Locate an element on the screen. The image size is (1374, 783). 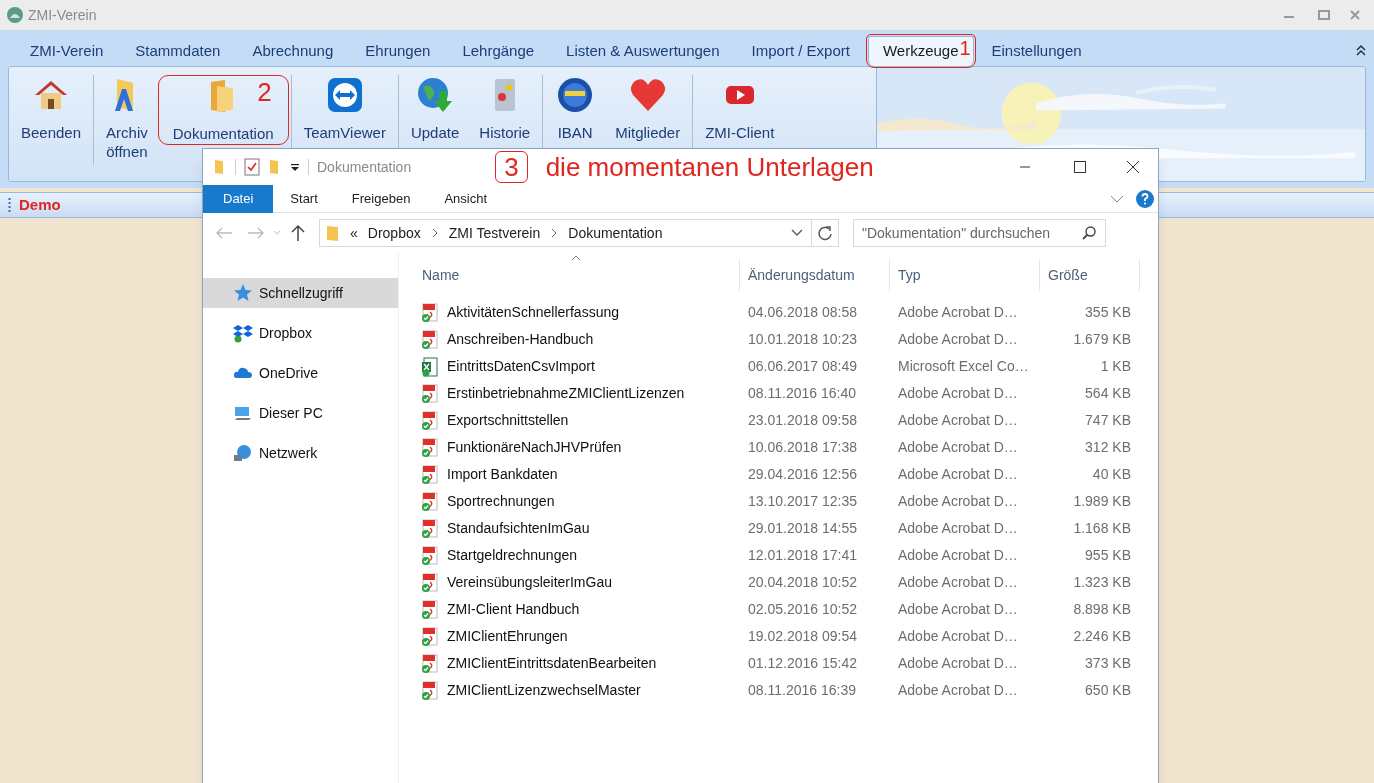
address-bar: « Dropbox ZMI Testverein Dokumentation is located at coordinates (579, 233).